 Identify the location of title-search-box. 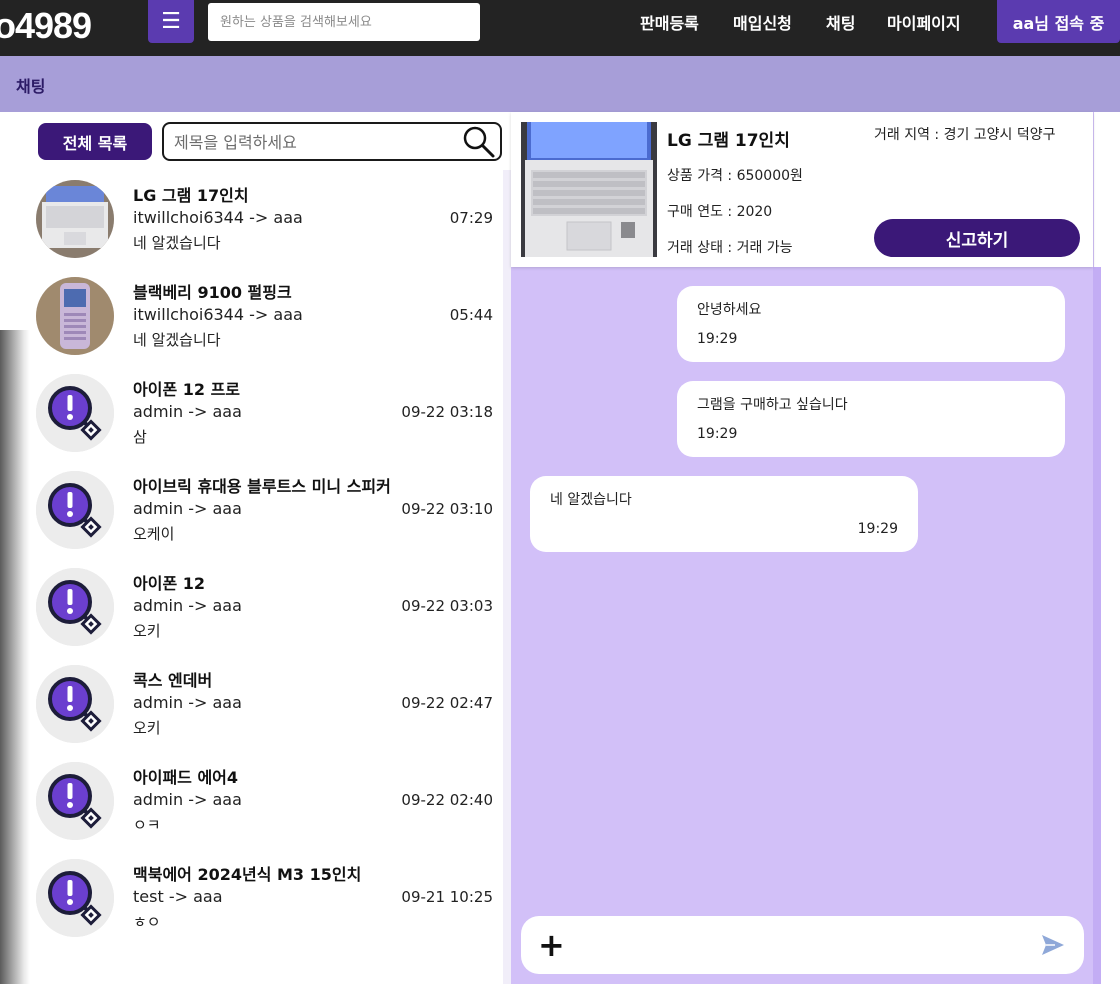
(332, 141).